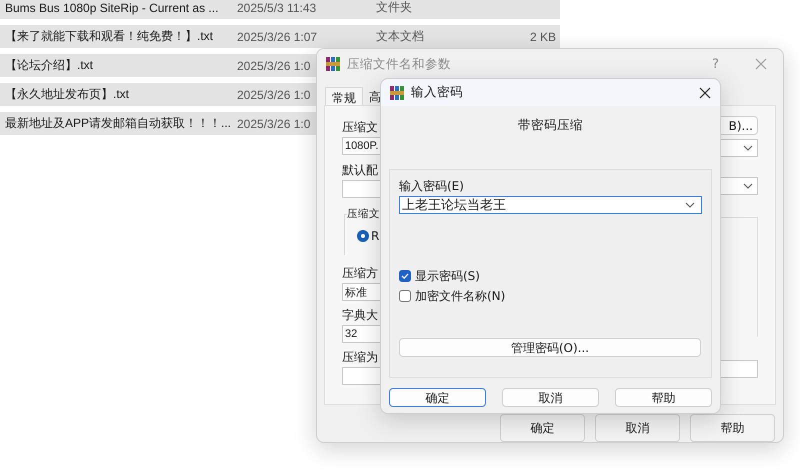  I want to click on field-label: 压缩为, so click(360, 357).